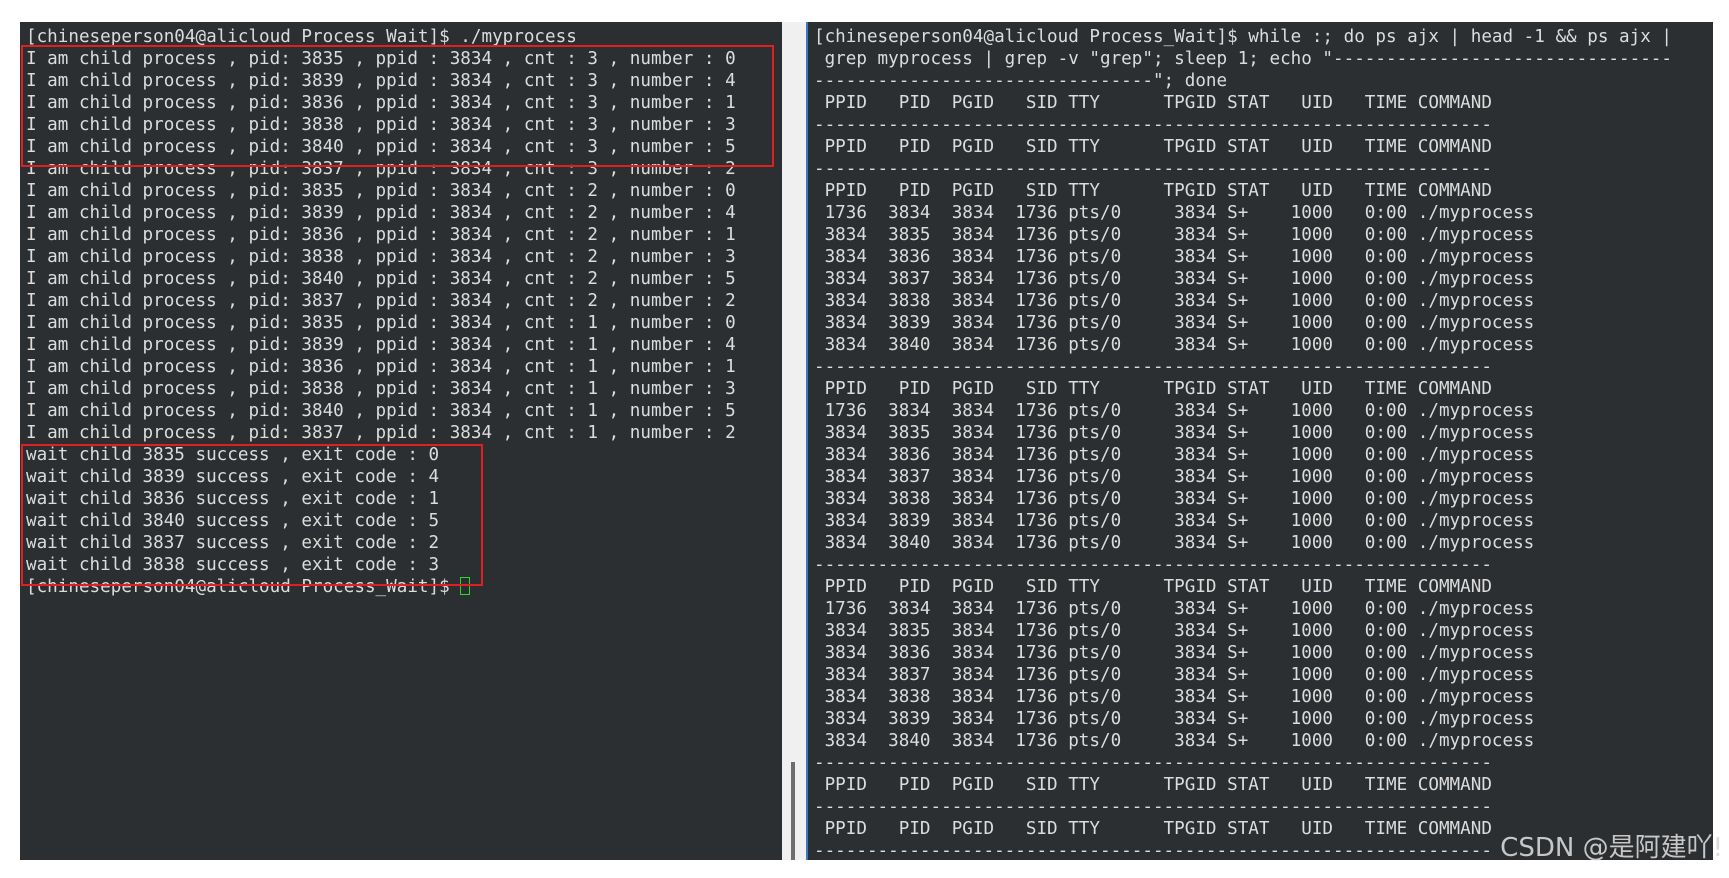 The height and width of the screenshot is (878, 1729). What do you see at coordinates (795, 441) in the screenshot?
I see `pane-splitter` at bounding box center [795, 441].